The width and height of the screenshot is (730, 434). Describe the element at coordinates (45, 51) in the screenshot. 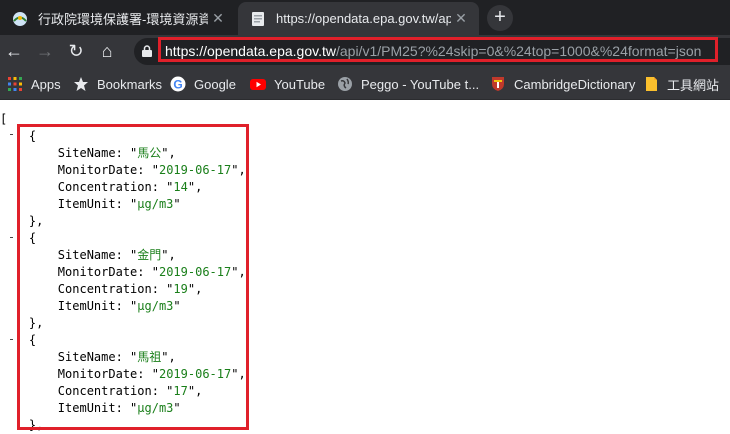

I see `forward-arrow-icon: →` at that location.